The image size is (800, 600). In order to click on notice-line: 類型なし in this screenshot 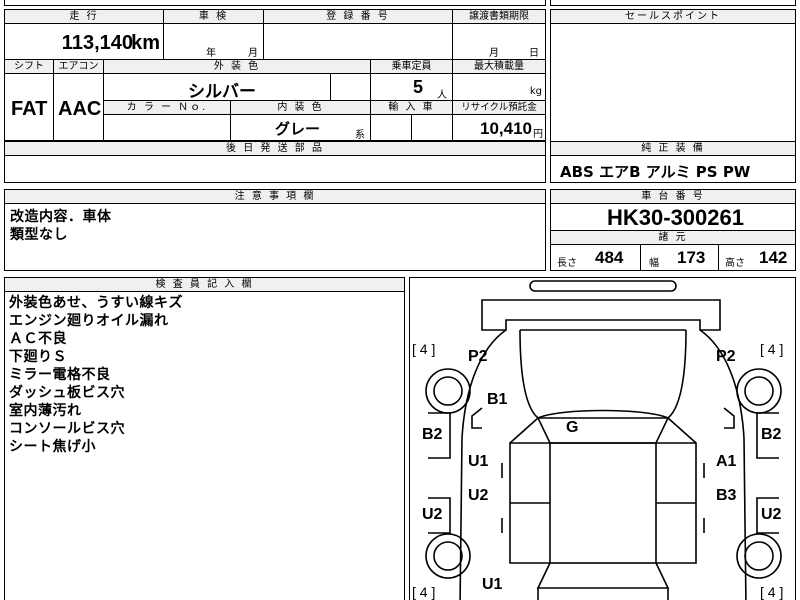, I will do `click(39, 235)`.